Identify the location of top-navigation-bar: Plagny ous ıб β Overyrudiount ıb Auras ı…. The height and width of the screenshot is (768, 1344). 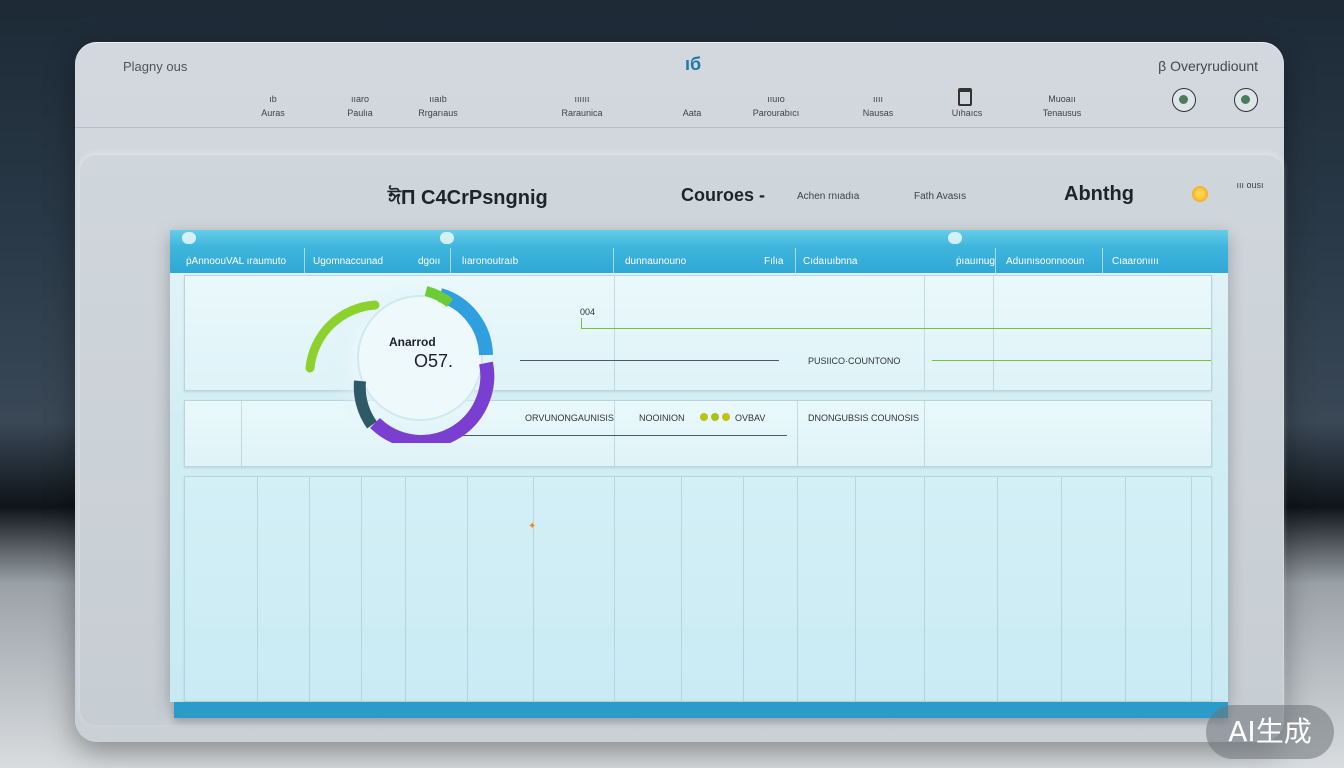
(679, 85).